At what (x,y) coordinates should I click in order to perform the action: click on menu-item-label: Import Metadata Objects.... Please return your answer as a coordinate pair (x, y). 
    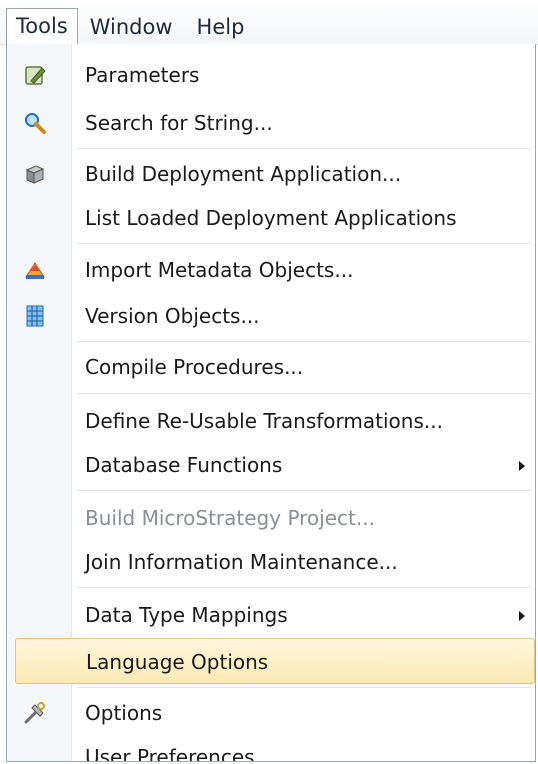
    Looking at the image, I should click on (219, 270).